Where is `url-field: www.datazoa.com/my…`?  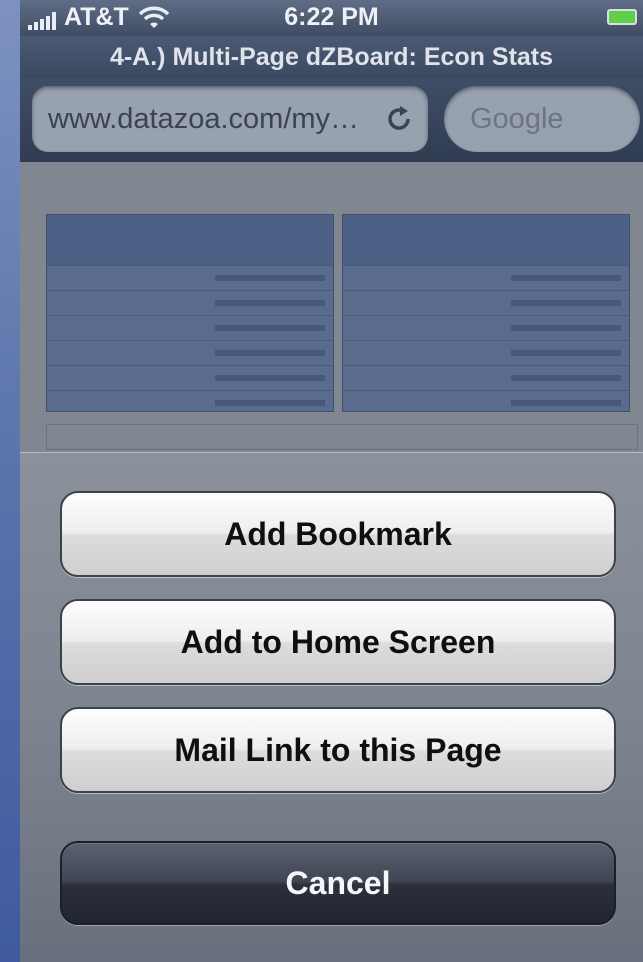
url-field: www.datazoa.com/my… is located at coordinates (230, 119).